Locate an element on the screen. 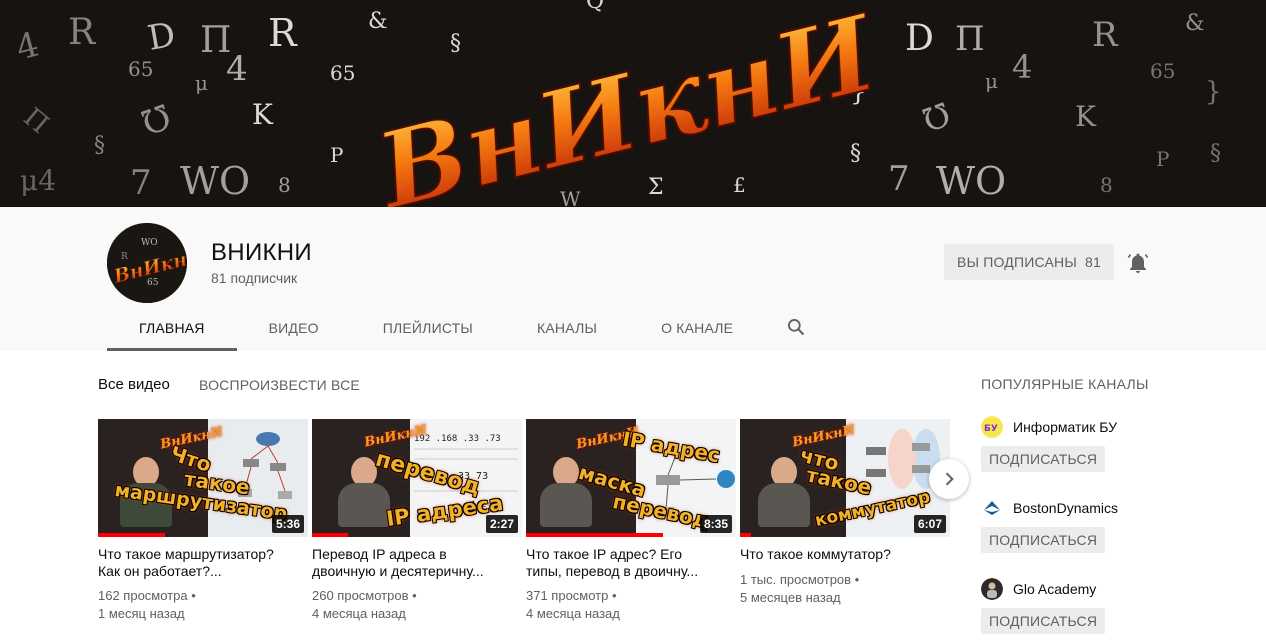  video-views: 162 просмотра • is located at coordinates (147, 595).